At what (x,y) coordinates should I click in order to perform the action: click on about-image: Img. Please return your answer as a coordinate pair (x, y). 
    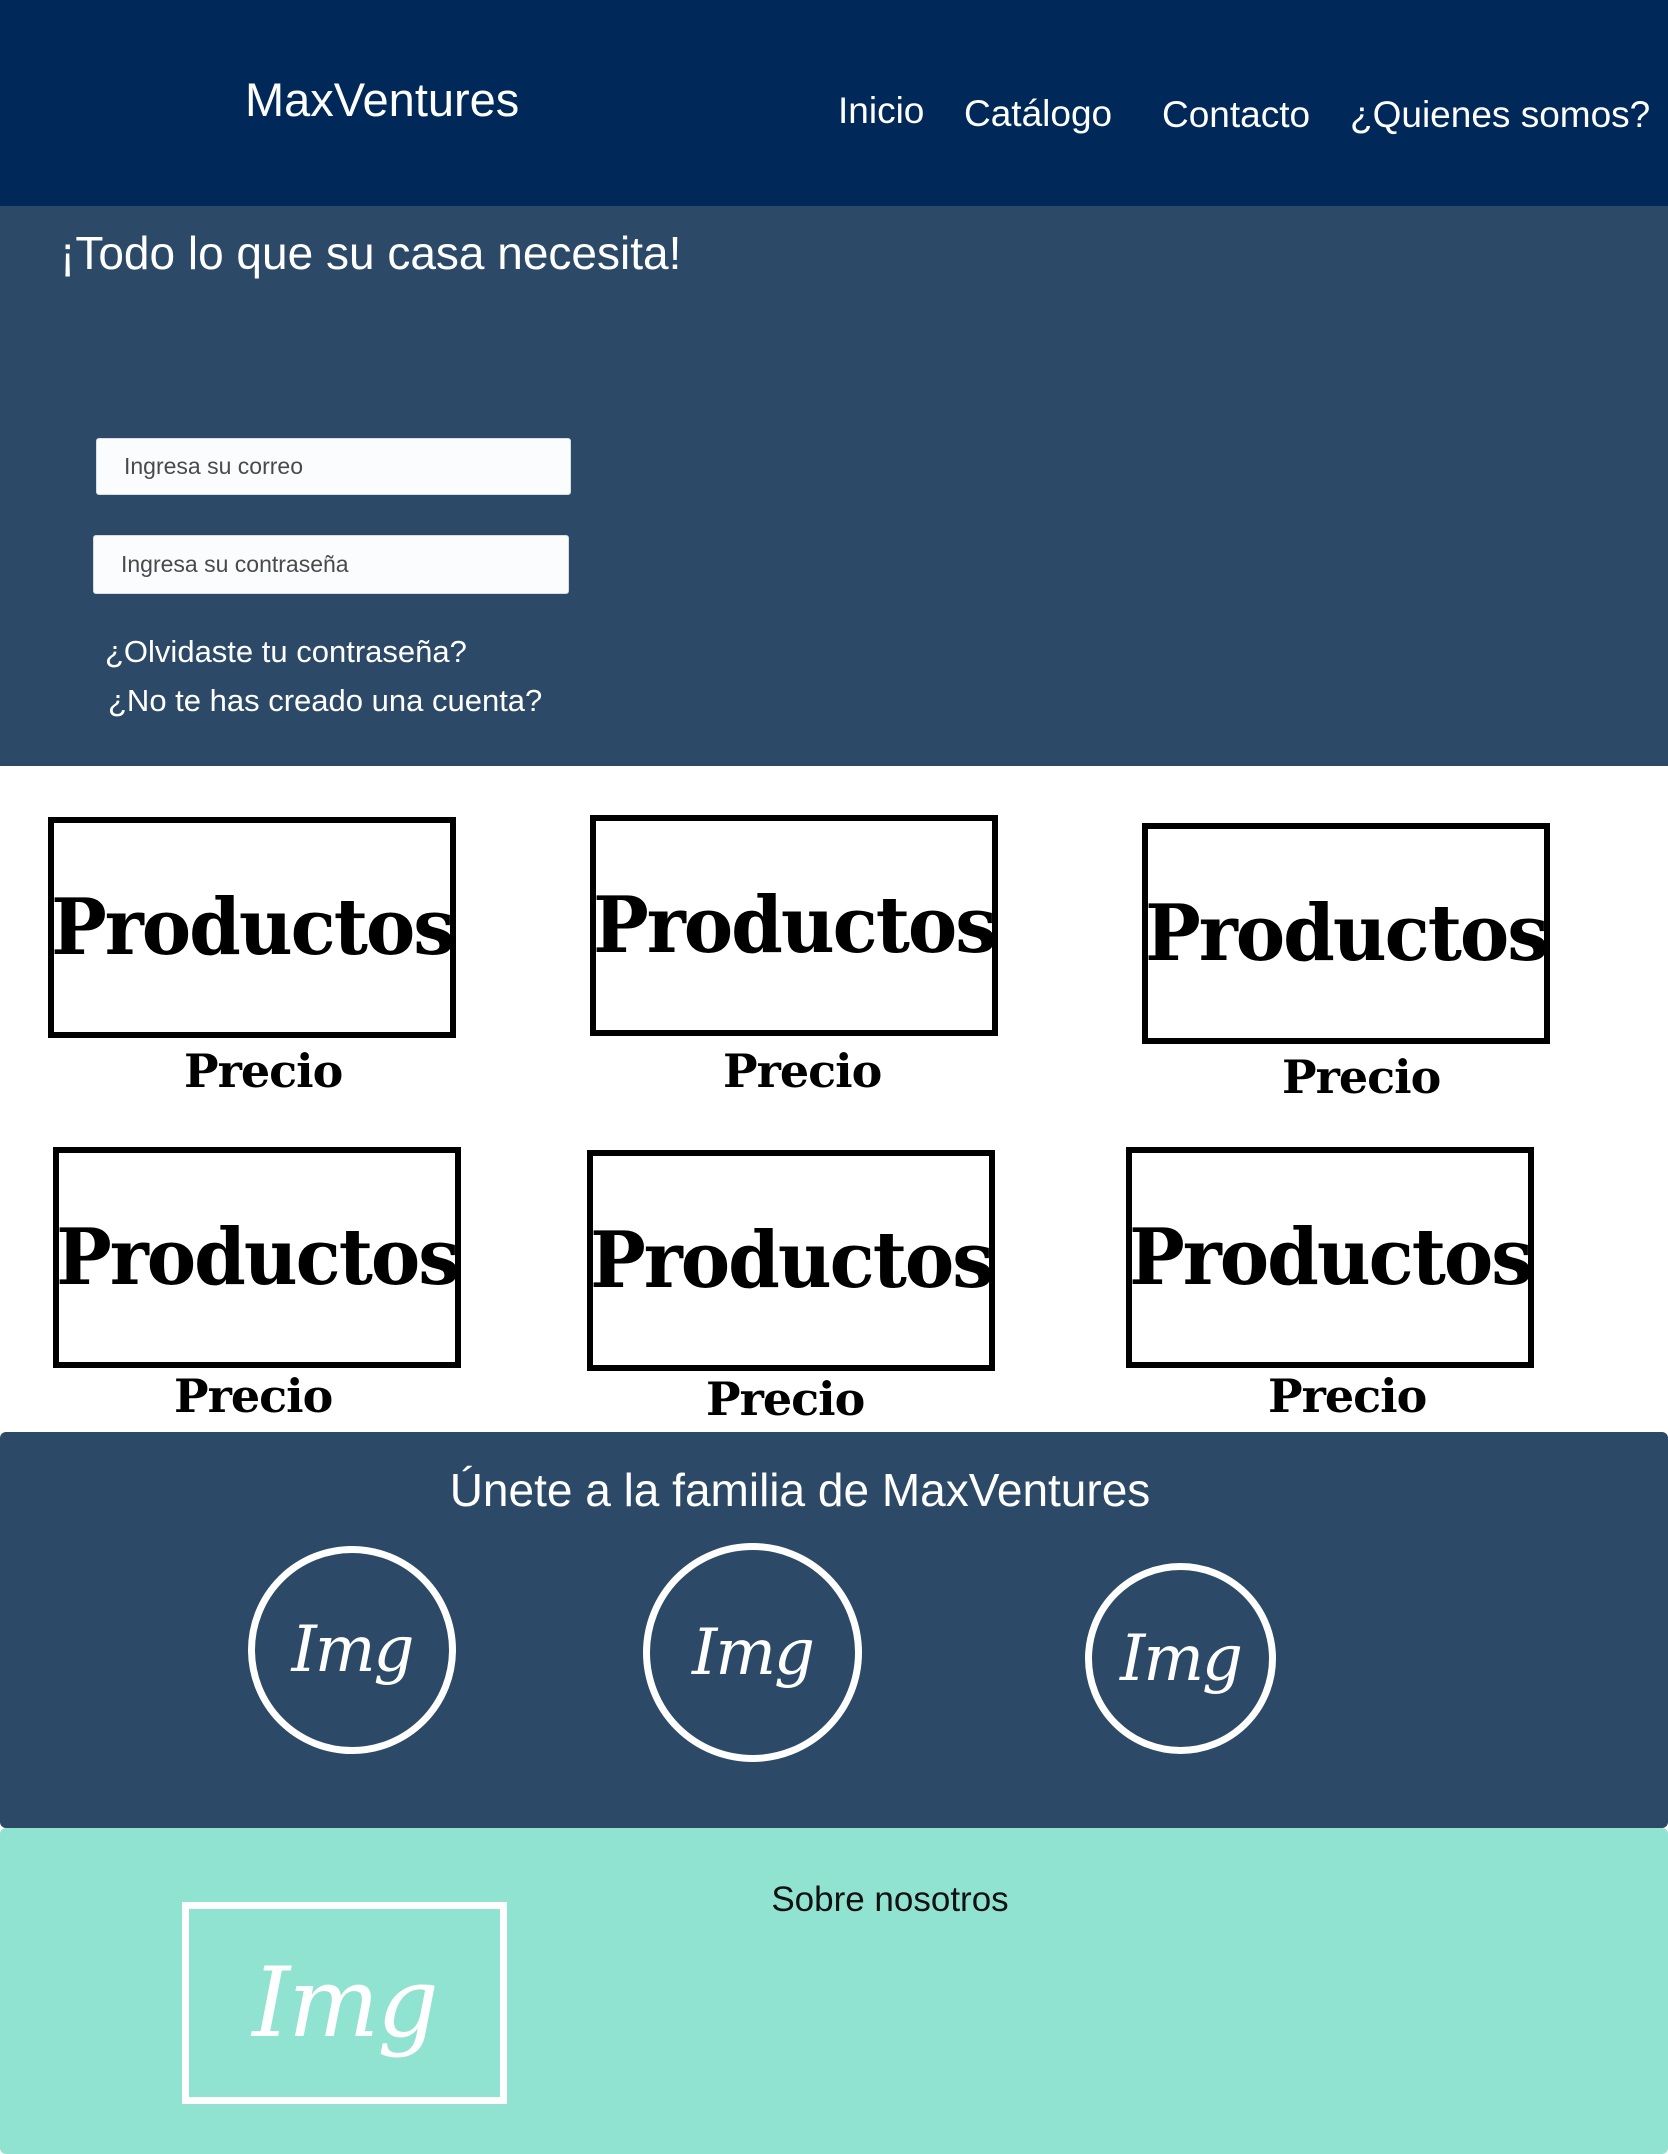
    Looking at the image, I should click on (344, 2003).